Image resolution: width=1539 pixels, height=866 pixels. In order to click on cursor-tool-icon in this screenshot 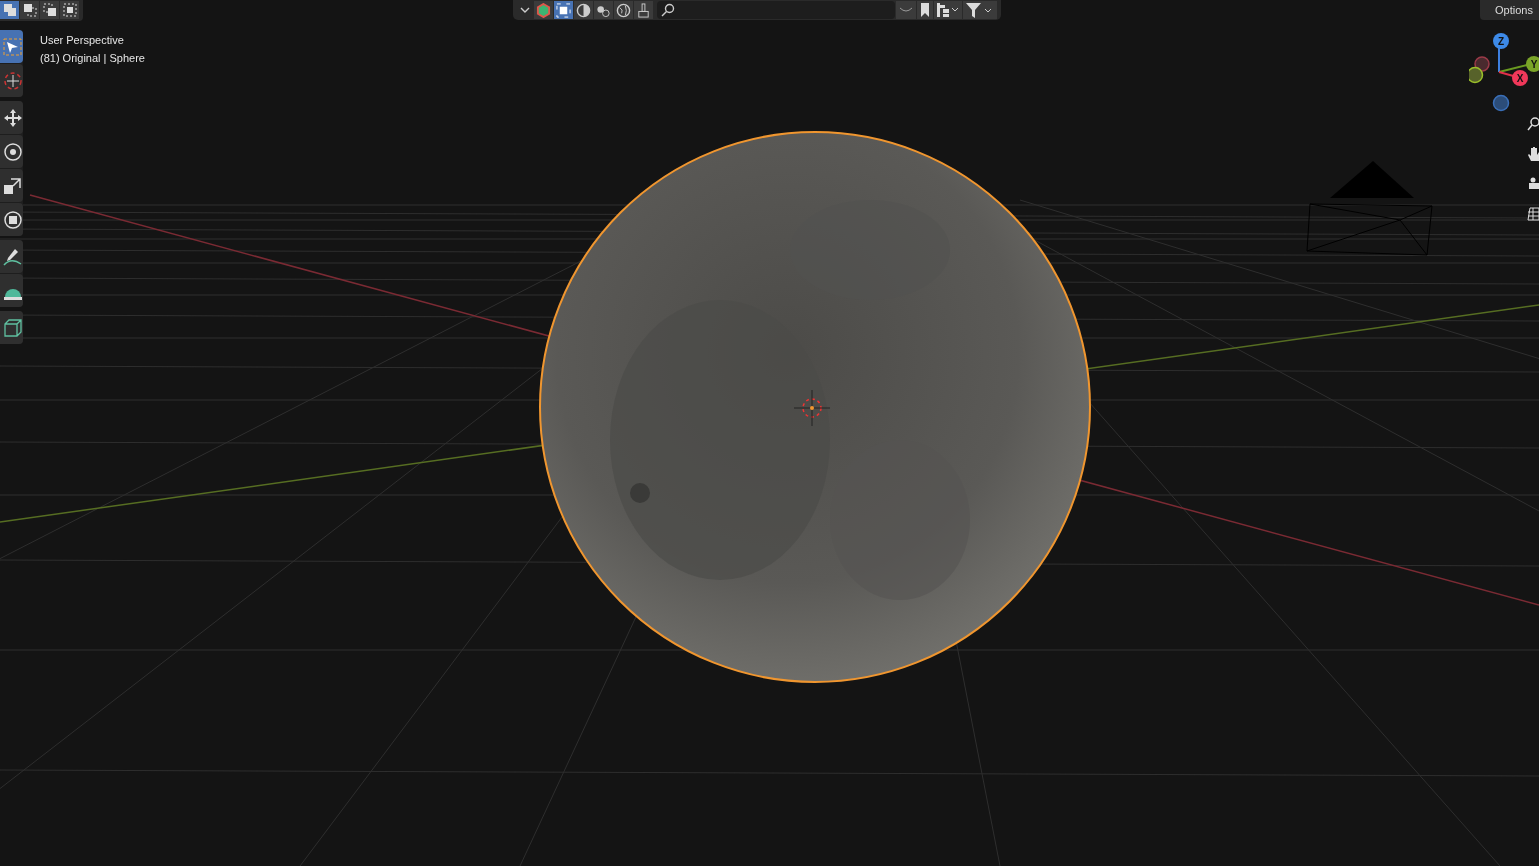, I will do `click(11, 80)`.